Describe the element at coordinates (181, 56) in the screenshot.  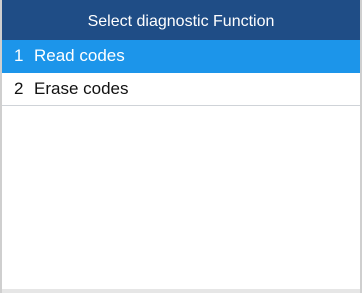
I see `menu-item-read-codes: 1 Read codes` at that location.